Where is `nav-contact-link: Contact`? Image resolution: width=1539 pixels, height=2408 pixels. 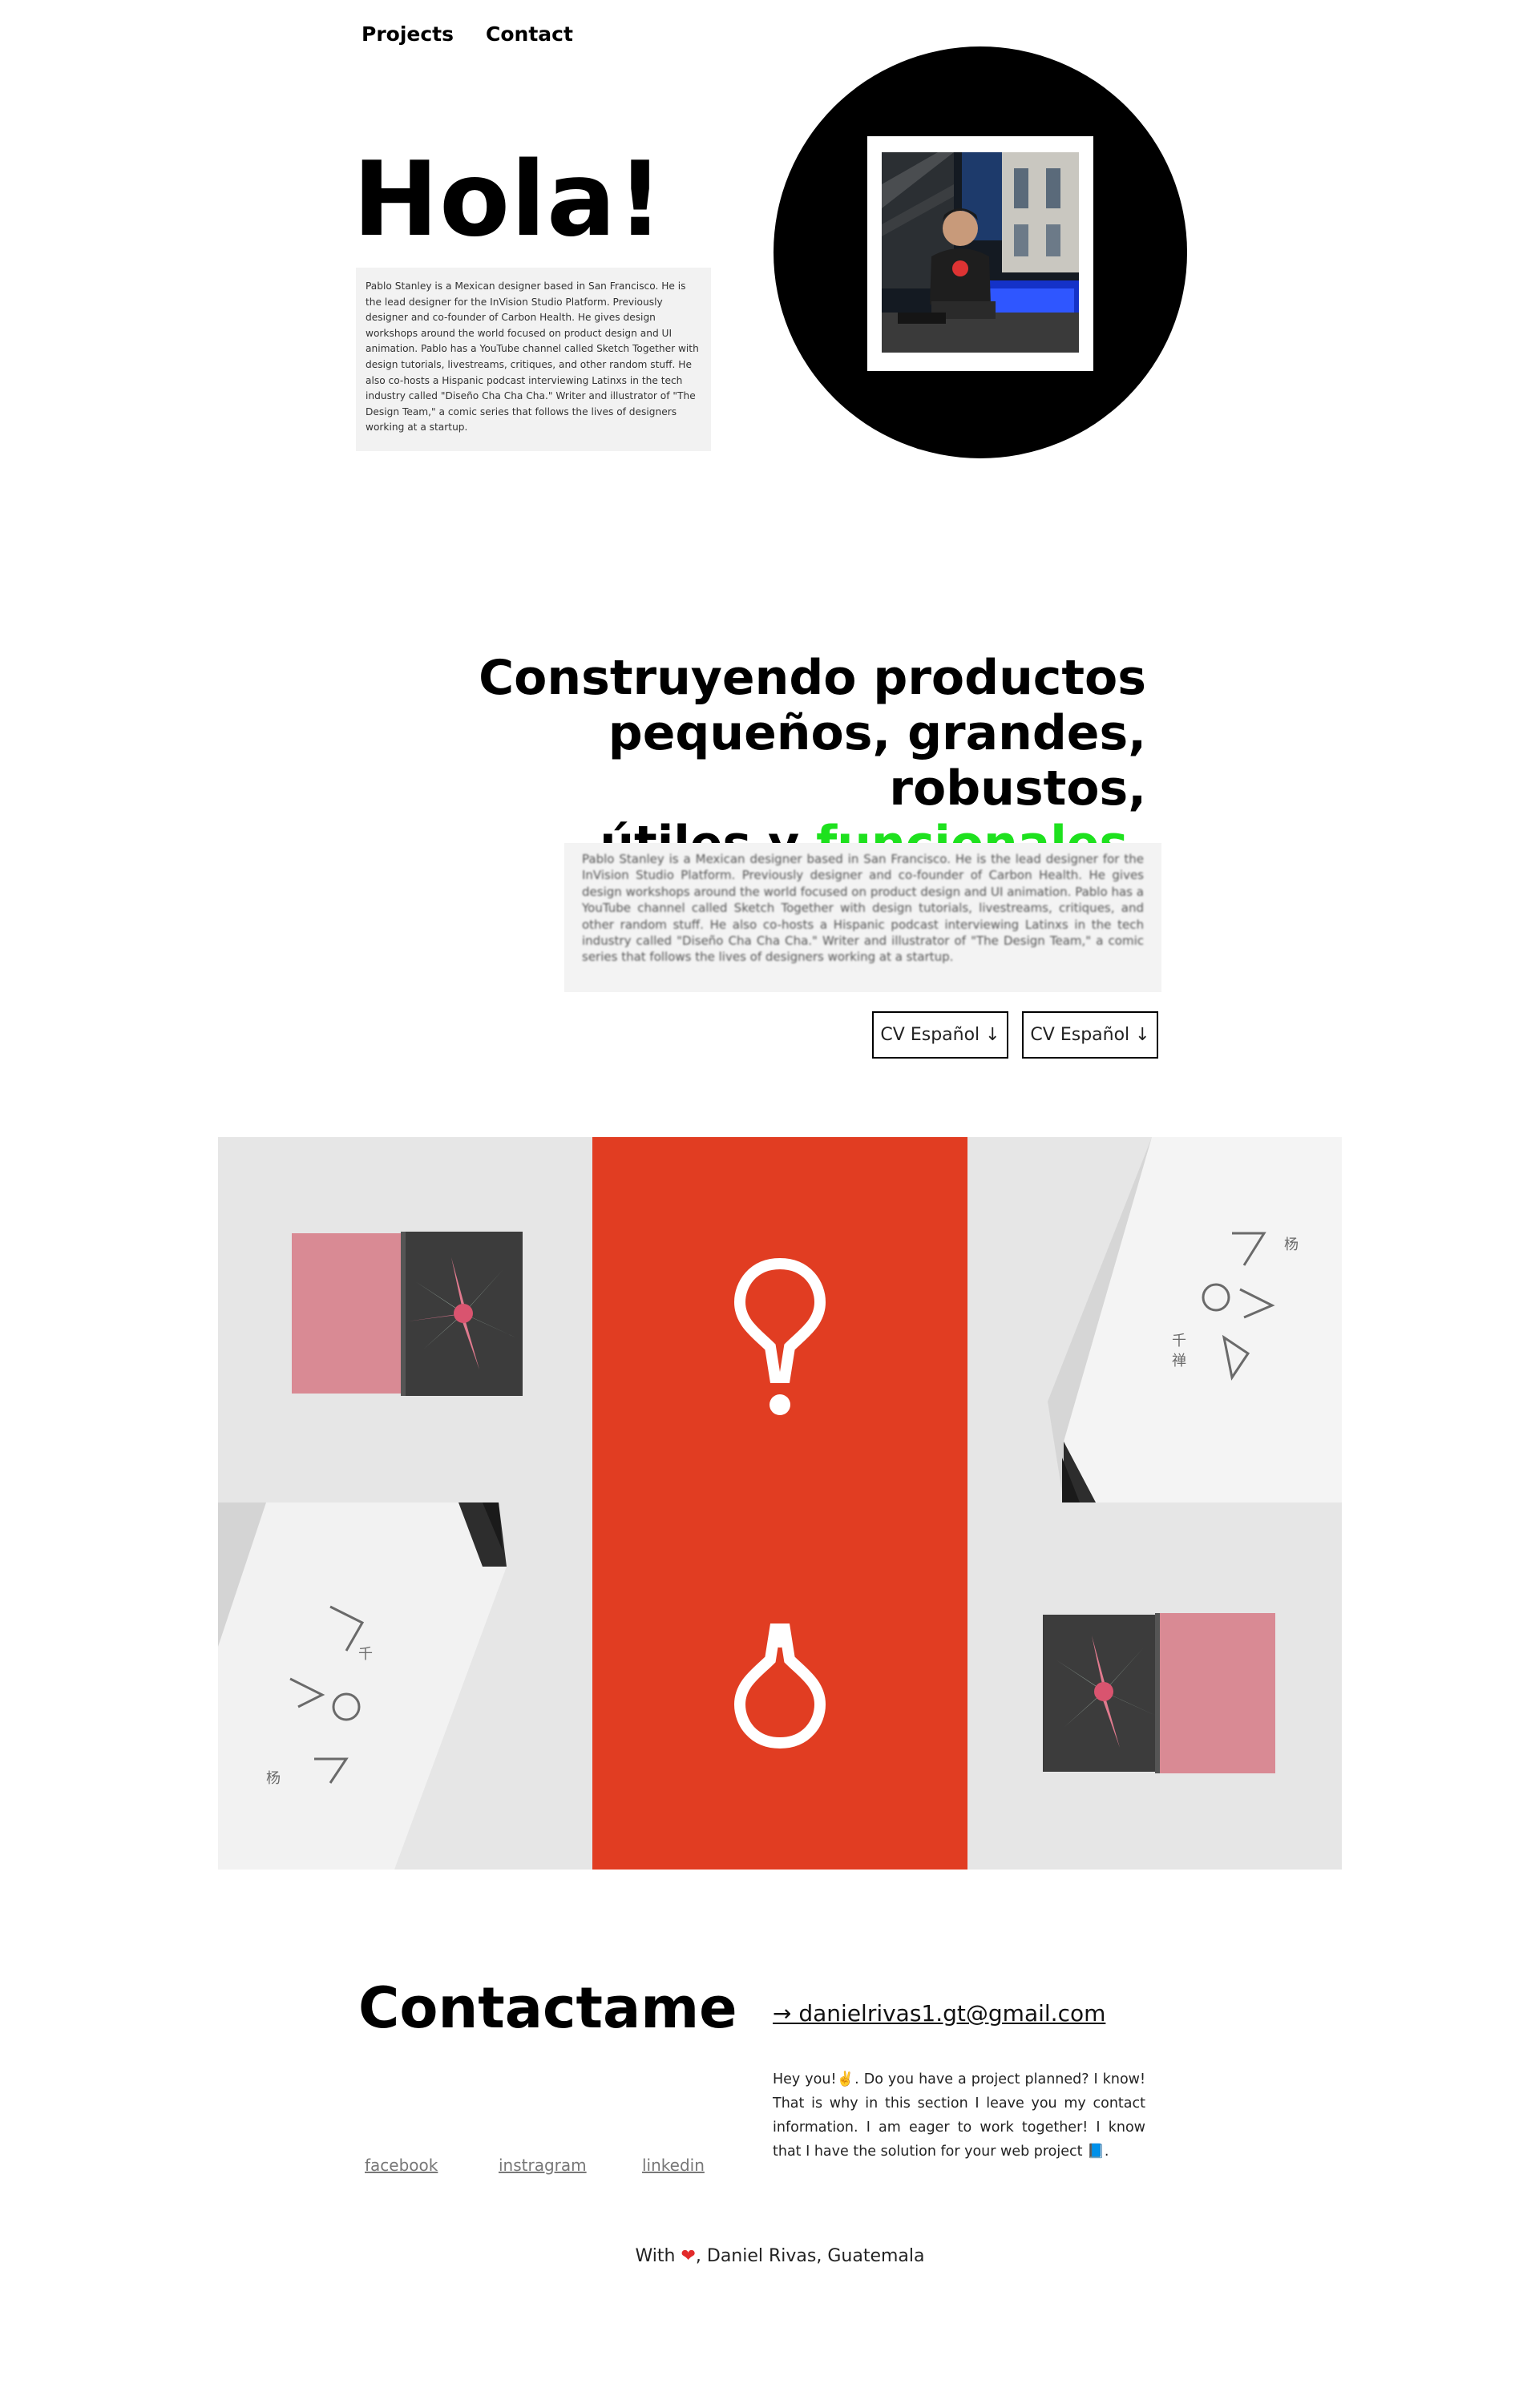 nav-contact-link: Contact is located at coordinates (529, 34).